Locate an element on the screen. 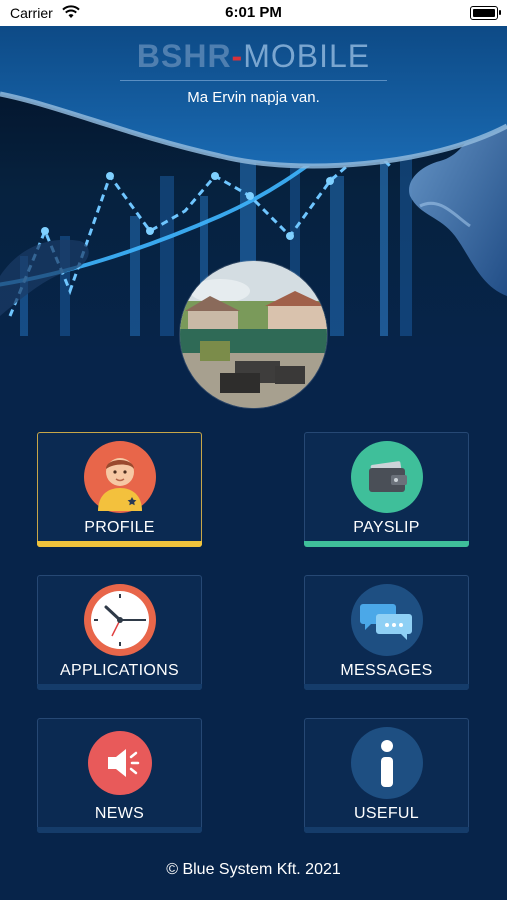 The width and height of the screenshot is (507, 900). chat-bubbles-icon is located at coordinates (386, 620).